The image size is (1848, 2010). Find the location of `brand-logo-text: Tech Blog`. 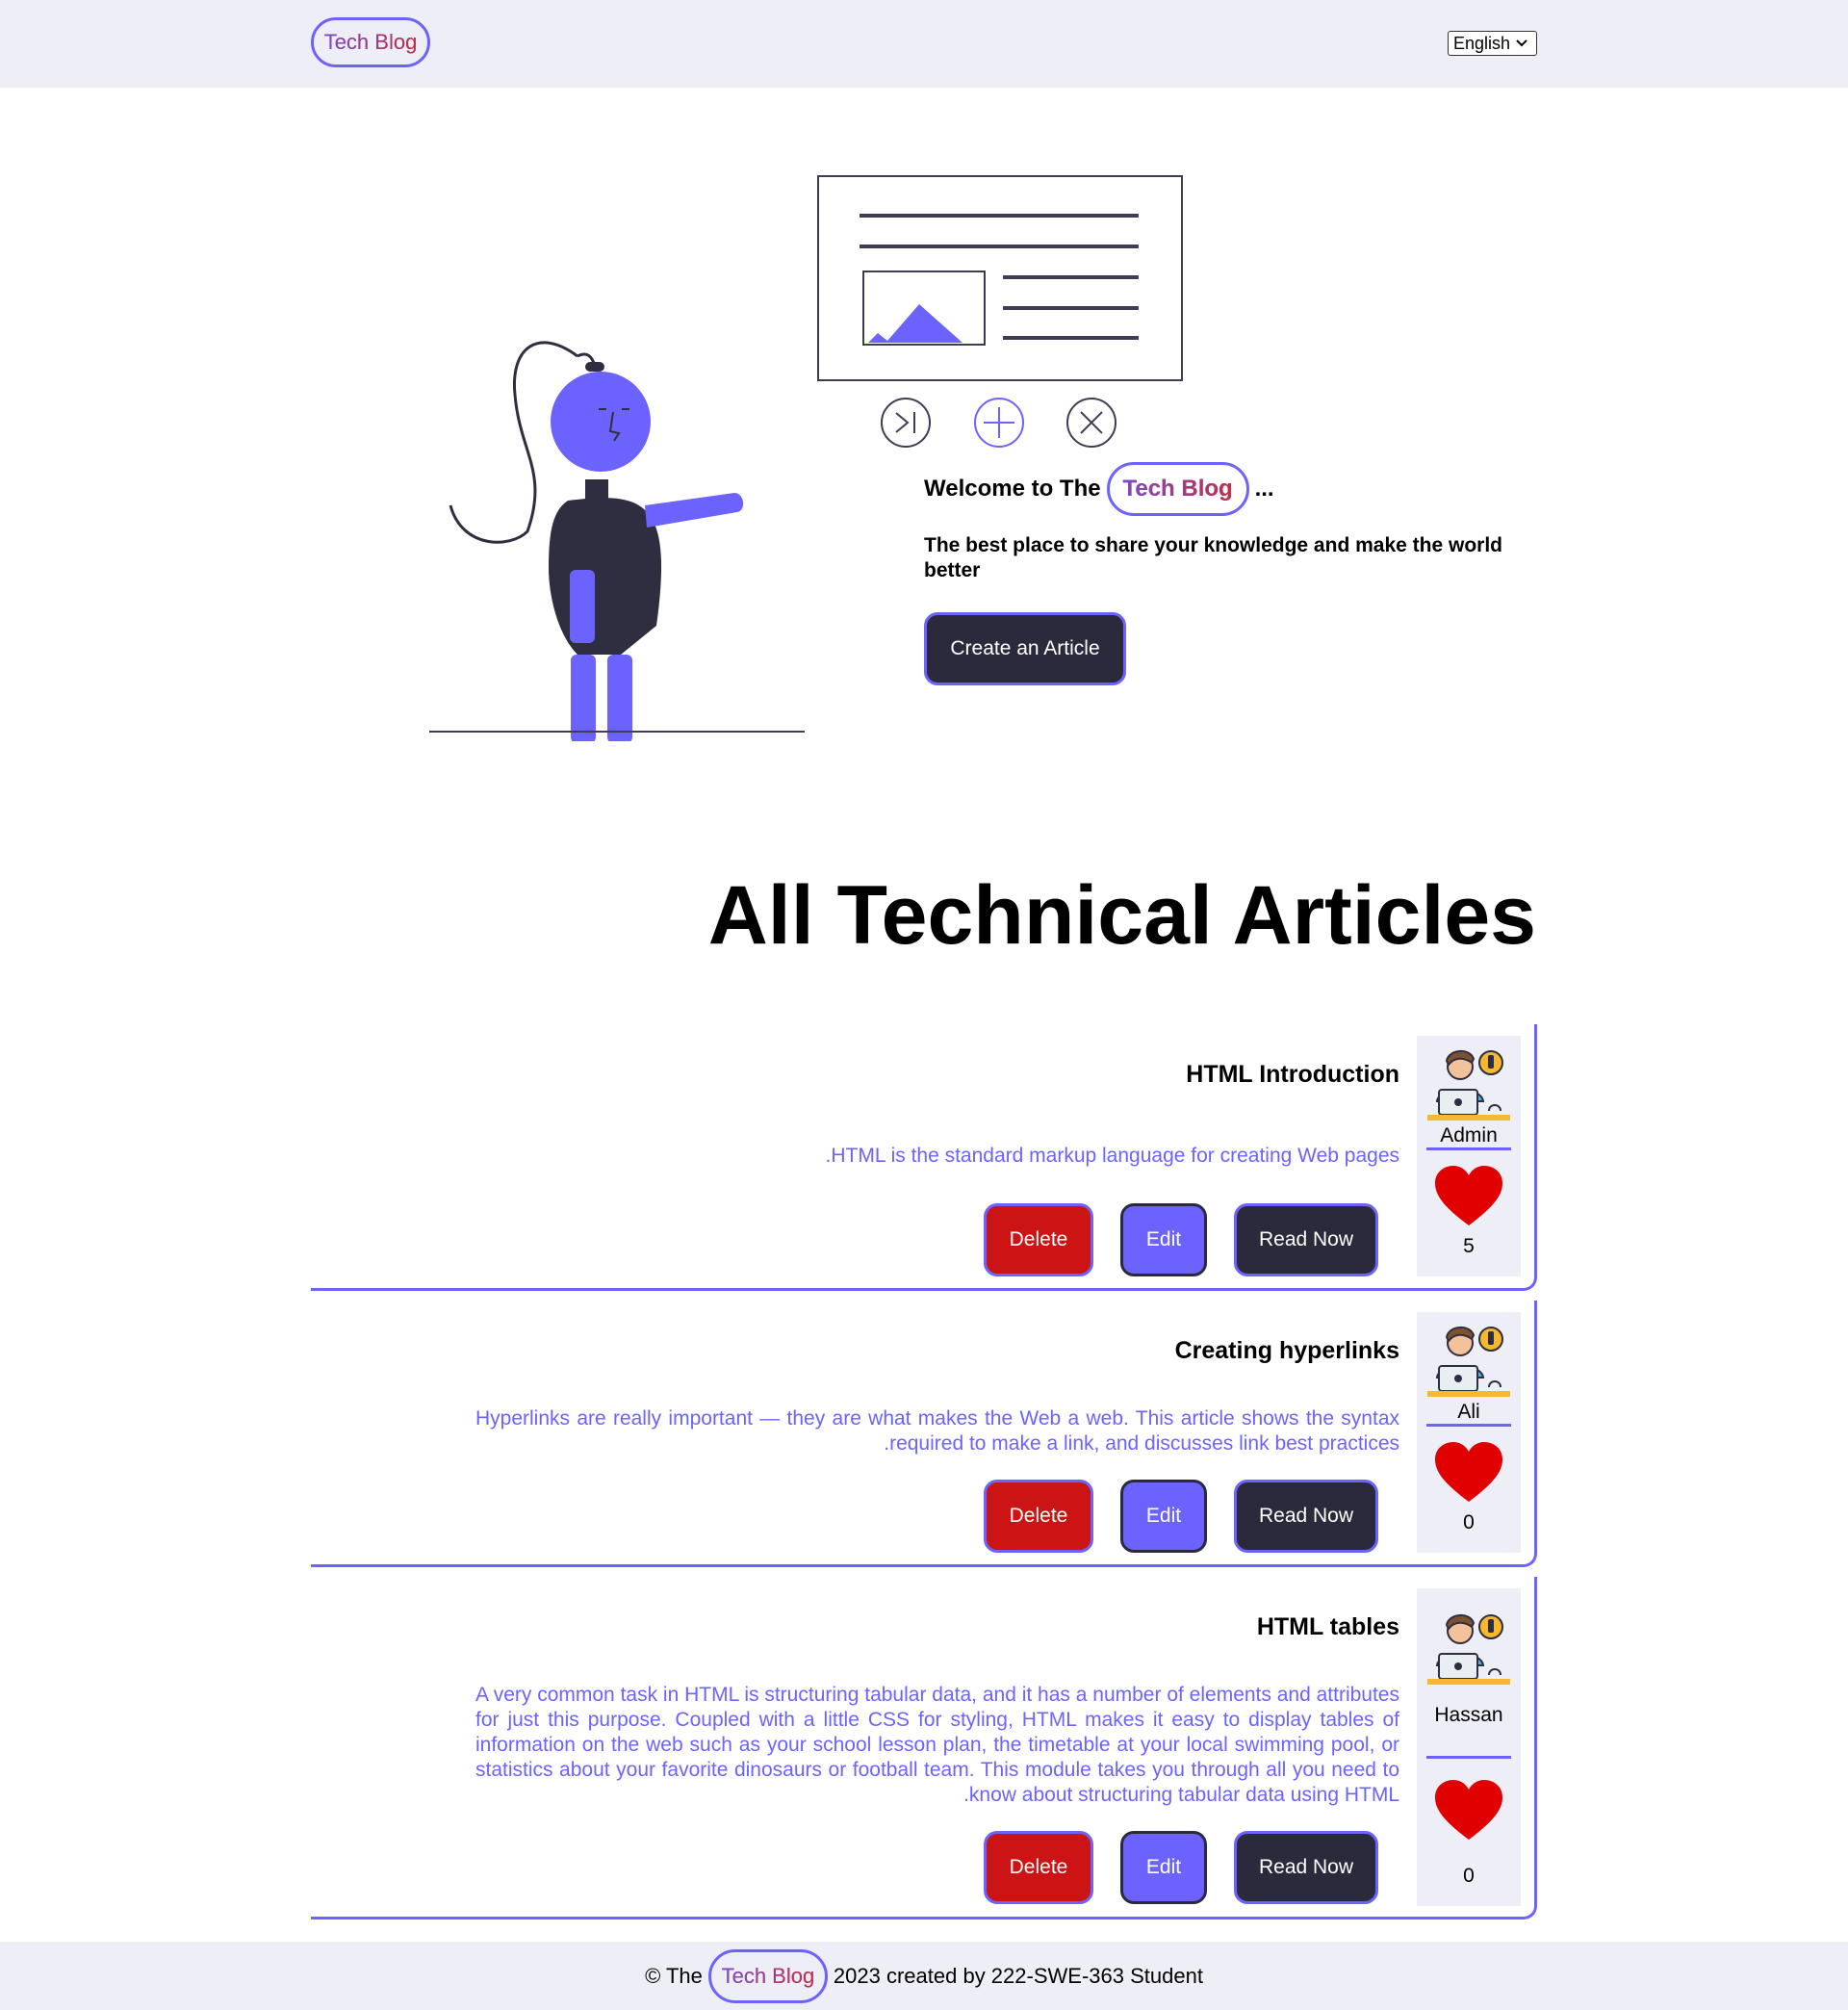

brand-logo-text: Tech Blog is located at coordinates (370, 42).